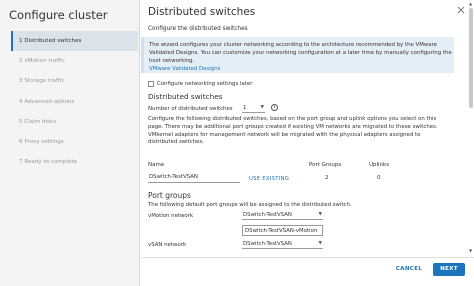 The height and width of the screenshot is (286, 474). What do you see at coordinates (42, 61) in the screenshot?
I see `wizard-step-vmotion-traffic: 2 vMotion traffic` at bounding box center [42, 61].